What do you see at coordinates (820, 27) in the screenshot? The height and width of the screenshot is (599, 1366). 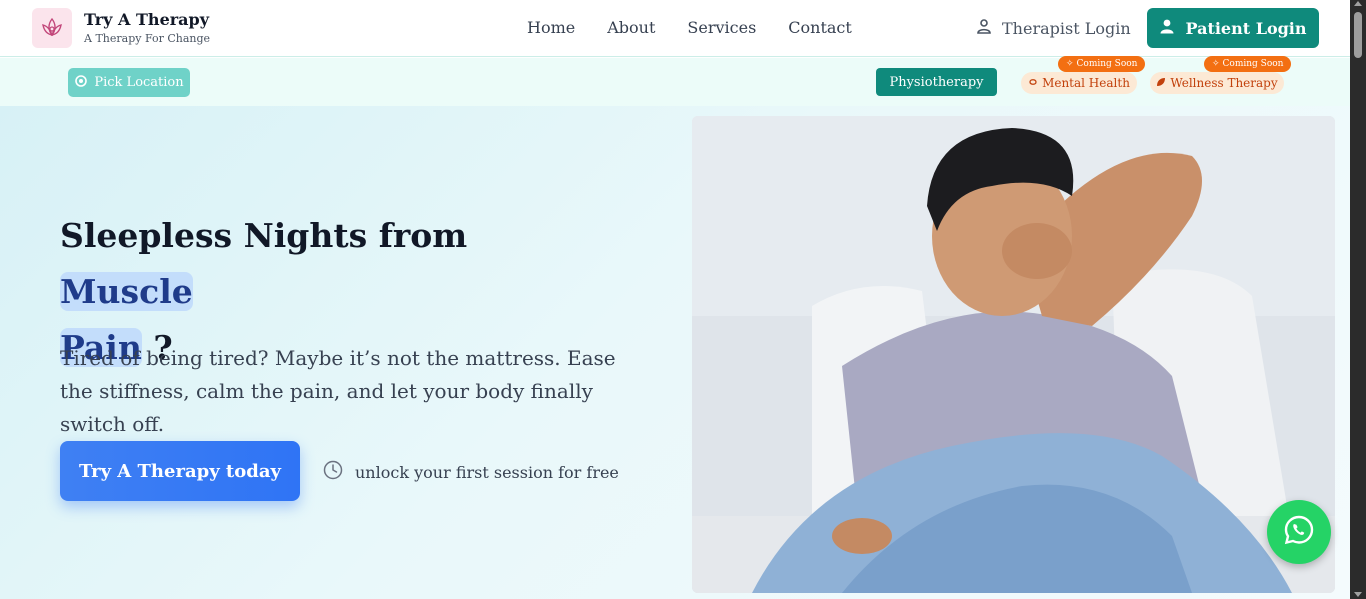 I see `nav-contact: Contact` at bounding box center [820, 27].